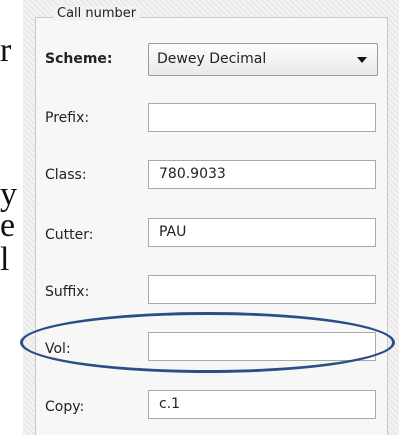 This screenshot has width=399, height=435. What do you see at coordinates (8, 225) in the screenshot?
I see `background-text-e: e` at bounding box center [8, 225].